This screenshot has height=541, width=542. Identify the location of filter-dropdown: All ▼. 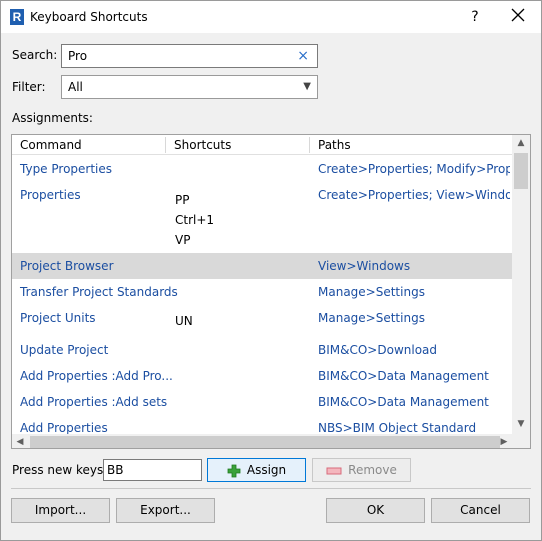
(189, 87).